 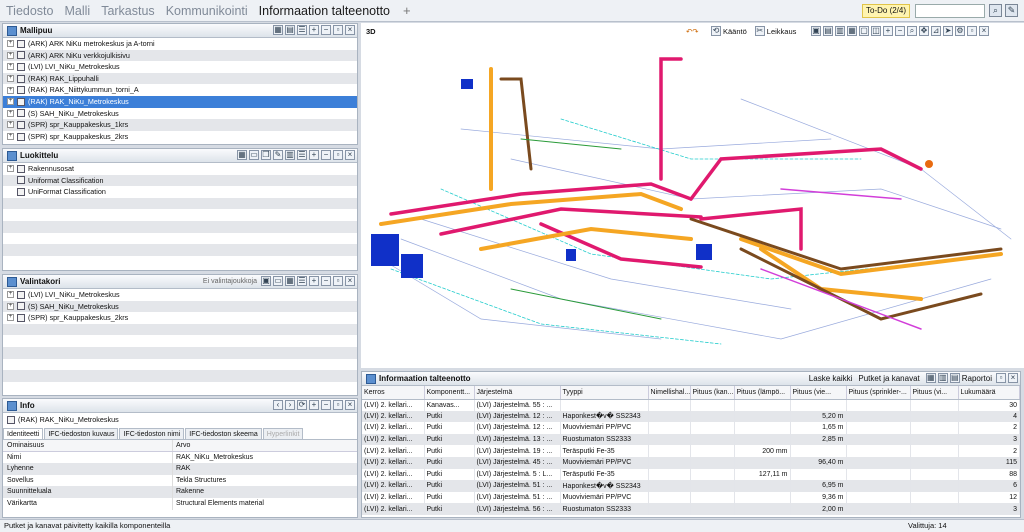 I want to click on pipes-and-ducts-dropdown: Putket ja kanavat, so click(x=888, y=378).